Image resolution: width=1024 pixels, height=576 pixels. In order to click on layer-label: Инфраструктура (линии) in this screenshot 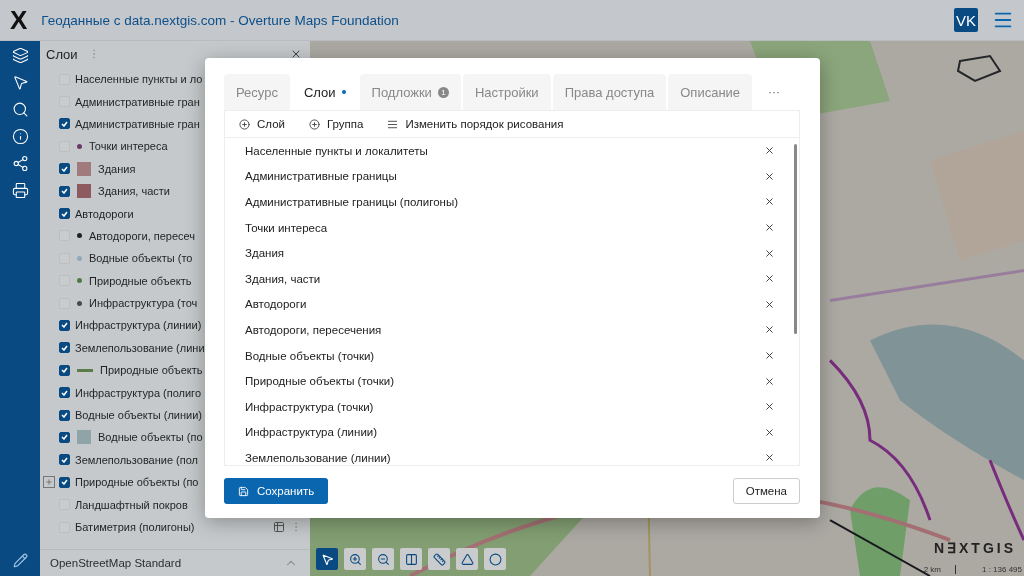, I will do `click(138, 325)`.